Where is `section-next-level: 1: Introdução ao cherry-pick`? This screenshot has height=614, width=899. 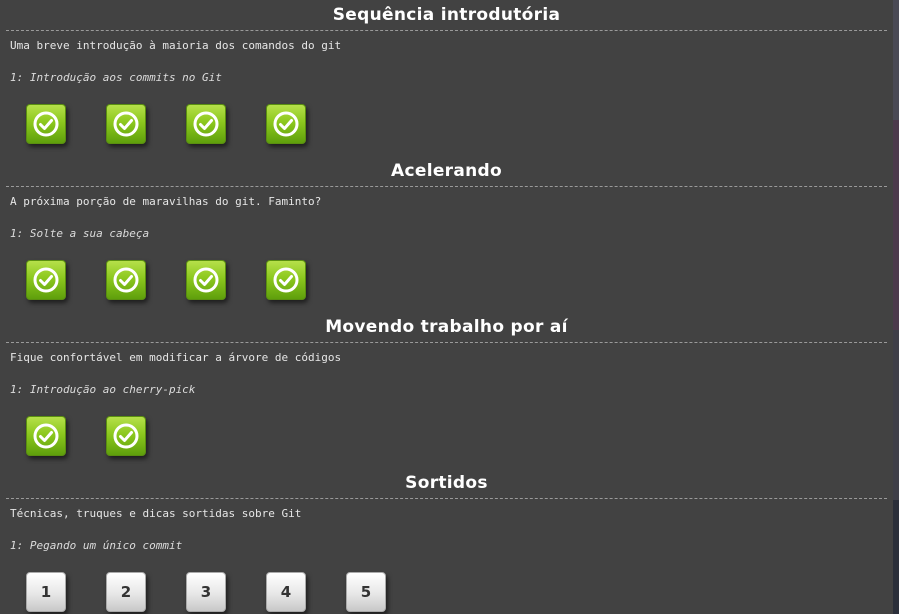 section-next-level: 1: Introdução ao cherry-pick is located at coordinates (103, 389).